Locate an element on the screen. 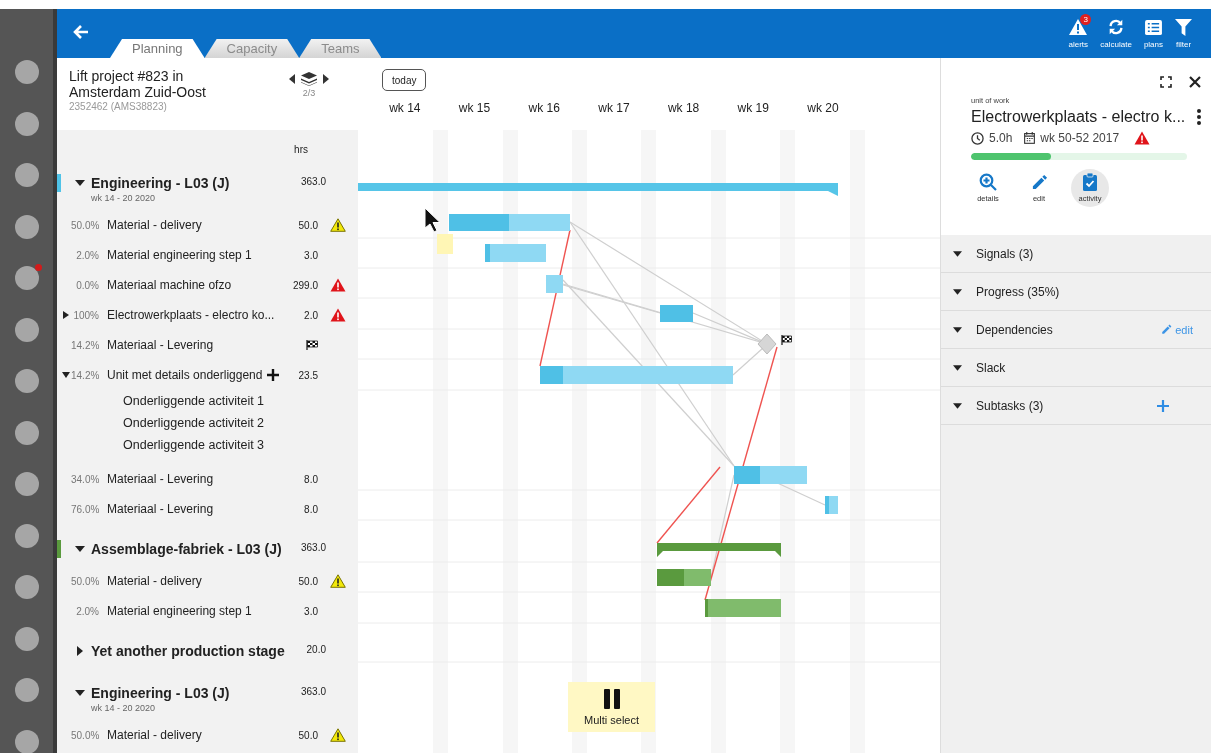 The height and width of the screenshot is (753, 1211). count-badge: 3 is located at coordinates (1086, 19).